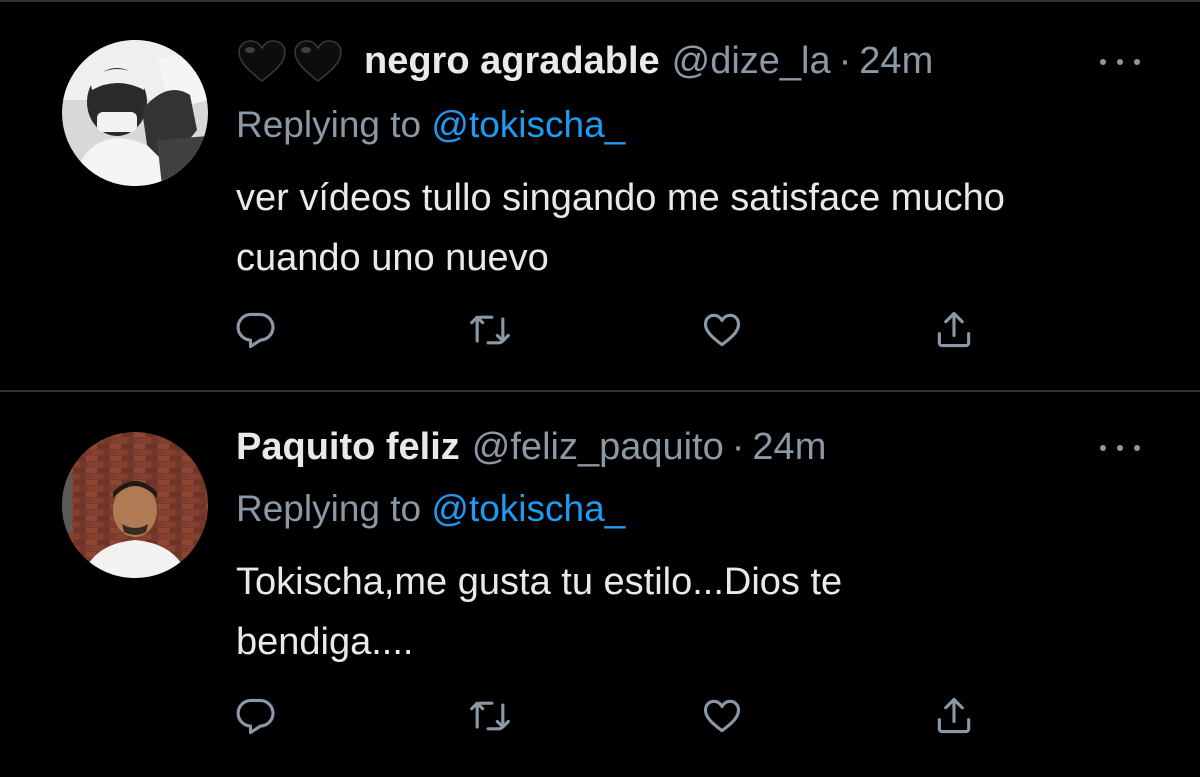 This screenshot has height=777, width=1200. I want to click on user-handle: @feliz_paquito, so click(598, 447).